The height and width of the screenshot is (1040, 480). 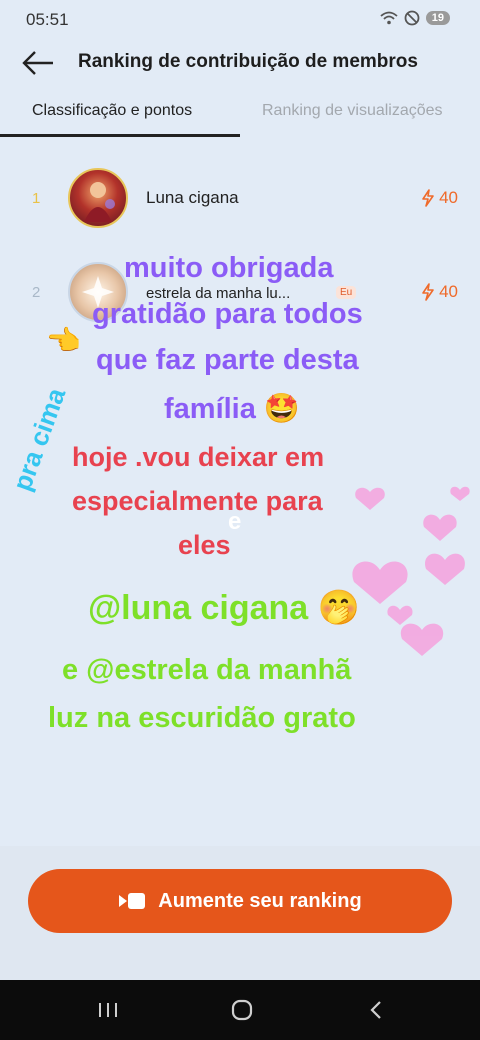 I want to click on member-name: Luna cigana, so click(x=192, y=197).